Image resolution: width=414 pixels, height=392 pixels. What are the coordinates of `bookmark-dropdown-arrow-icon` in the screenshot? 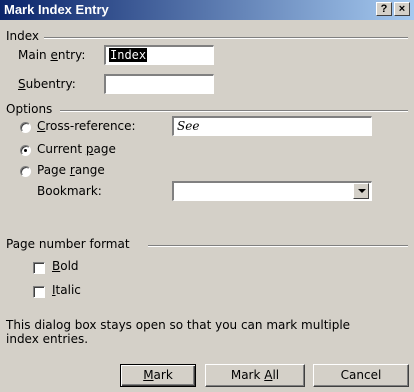 It's located at (361, 191).